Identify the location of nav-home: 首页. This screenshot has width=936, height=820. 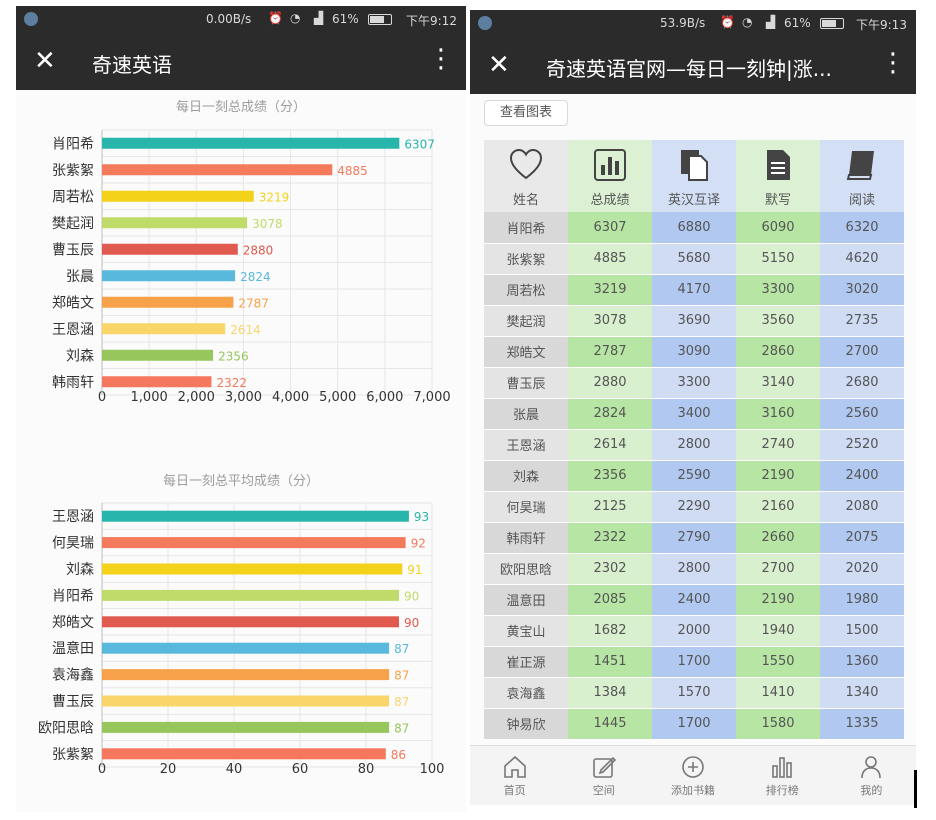
(514, 775).